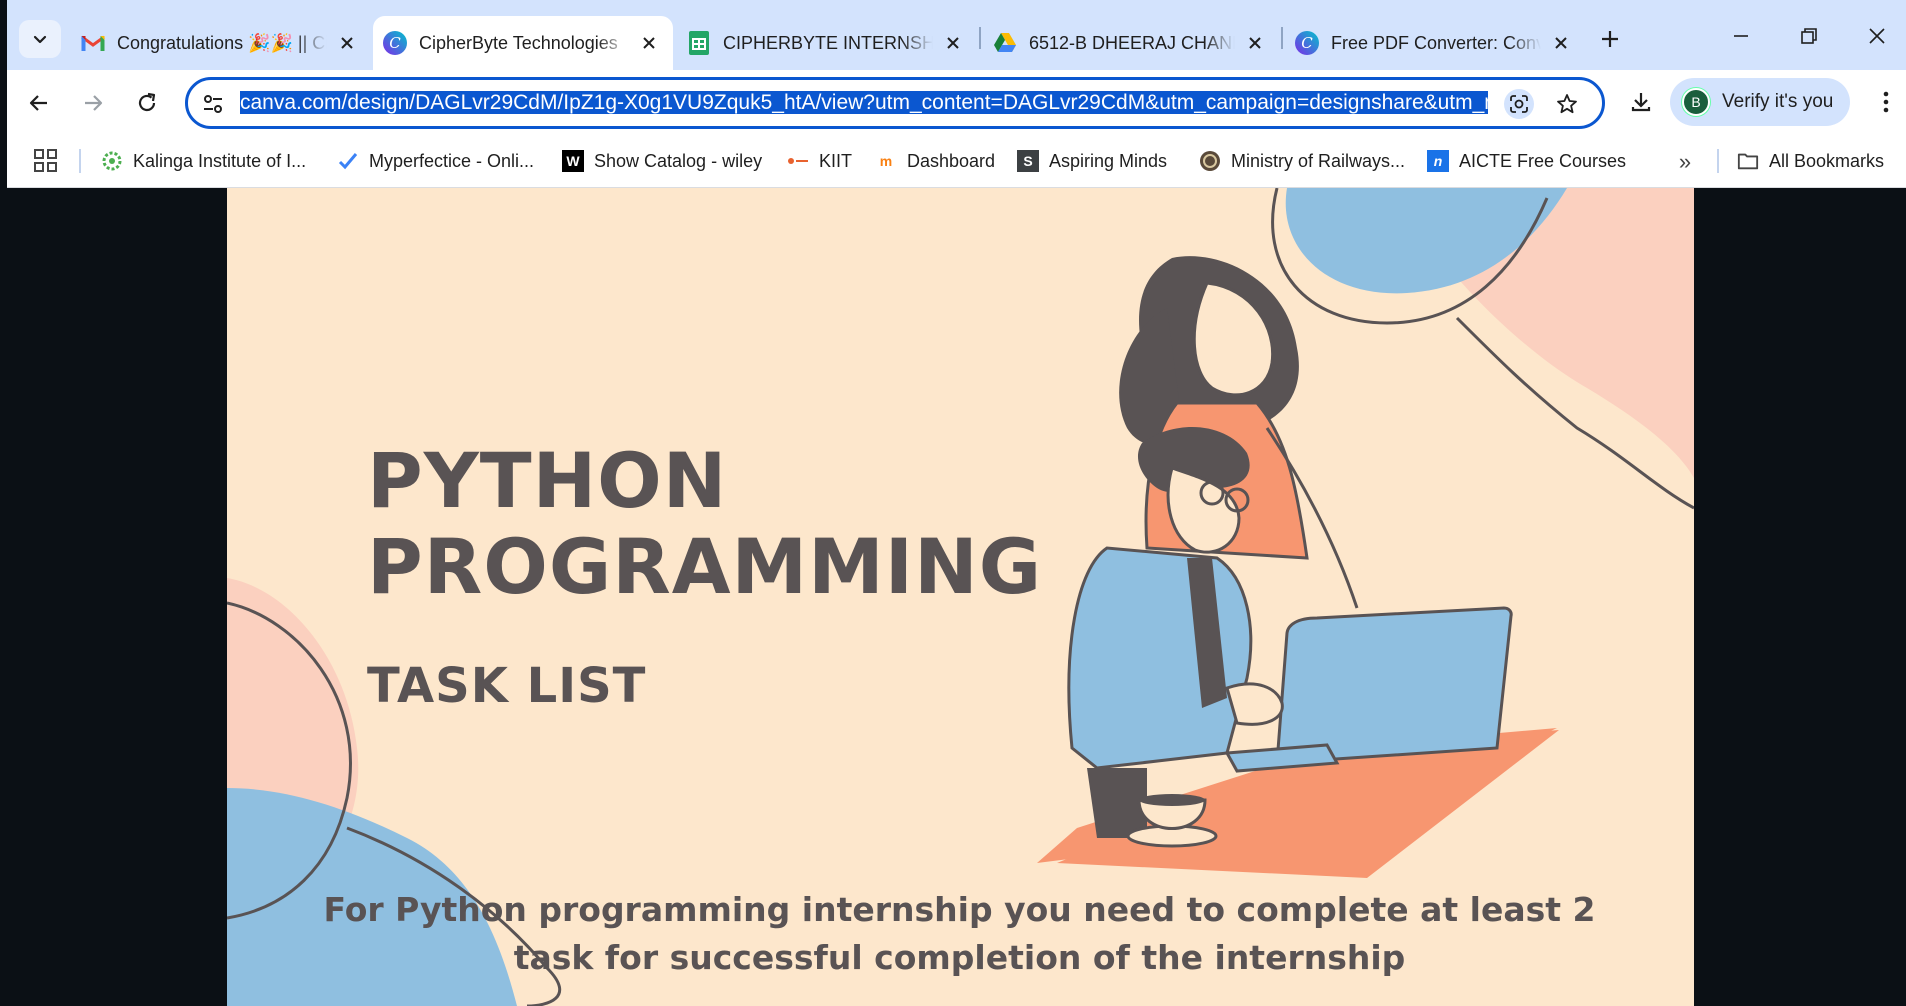 The height and width of the screenshot is (1006, 1906). Describe the element at coordinates (1696, 102) in the screenshot. I see `avatar: B` at that location.